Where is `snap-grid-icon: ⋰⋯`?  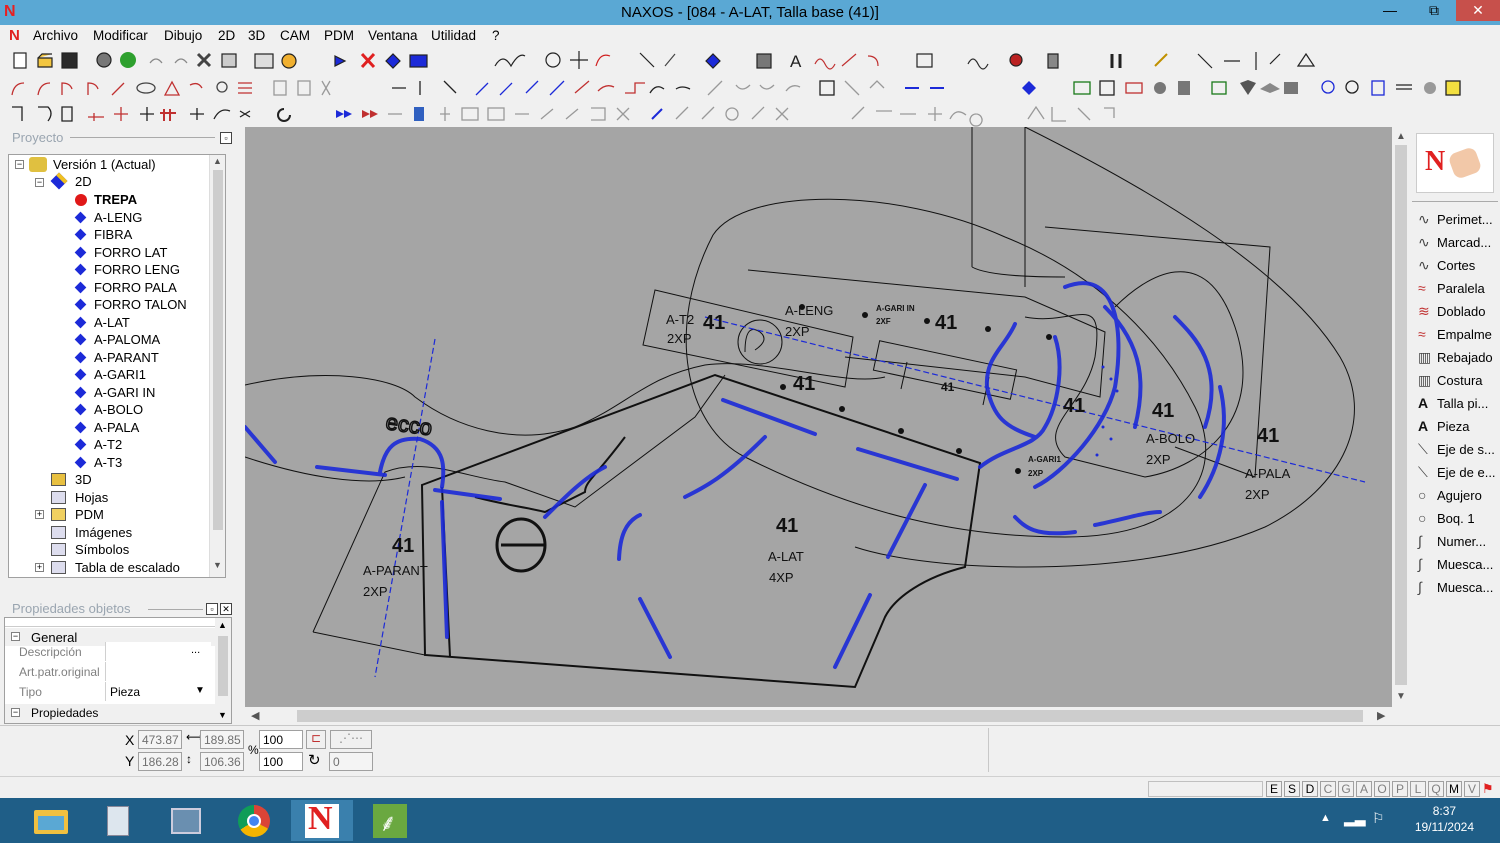 snap-grid-icon: ⋰⋯ is located at coordinates (351, 739).